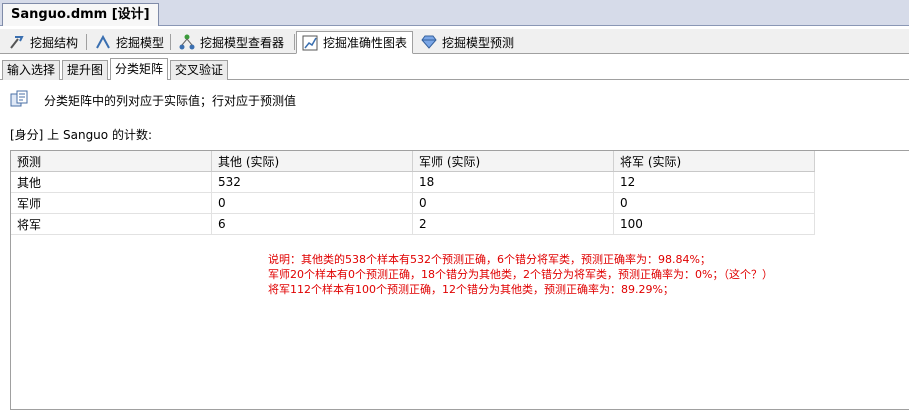  I want to click on sub-tab-bar: 输入选择 提升图 分类矩阵 交叉验证, so click(454, 68).